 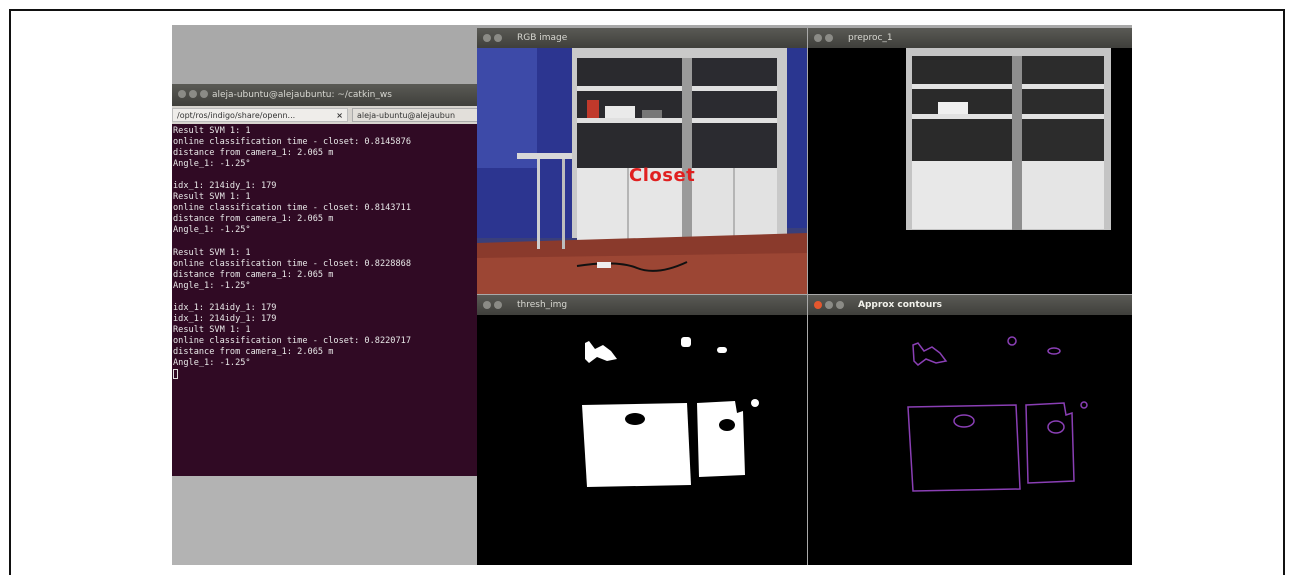 I want to click on terminal-cursor, so click(x=175, y=374).